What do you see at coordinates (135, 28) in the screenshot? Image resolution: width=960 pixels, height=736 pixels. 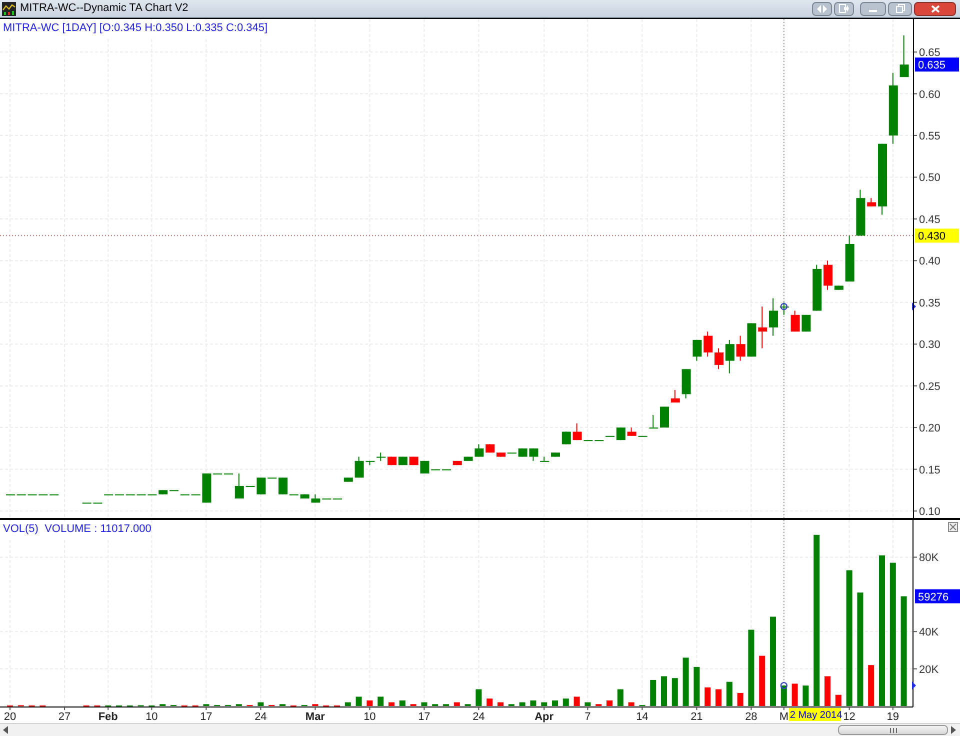 I see `chart-legend: MITRA-WC [1DAY] [O:0.345 H:0.350 L:0.335 C:0.345]` at bounding box center [135, 28].